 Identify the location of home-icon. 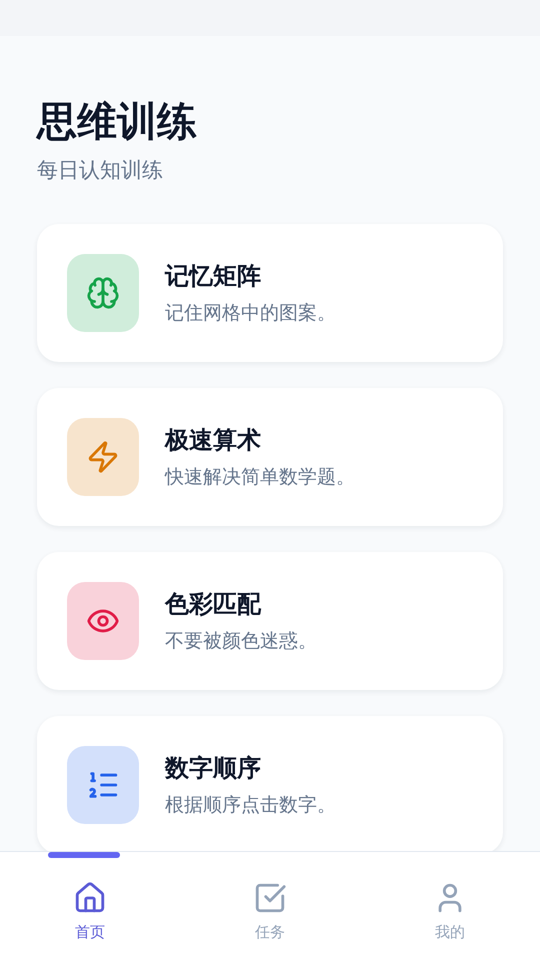
(90, 897).